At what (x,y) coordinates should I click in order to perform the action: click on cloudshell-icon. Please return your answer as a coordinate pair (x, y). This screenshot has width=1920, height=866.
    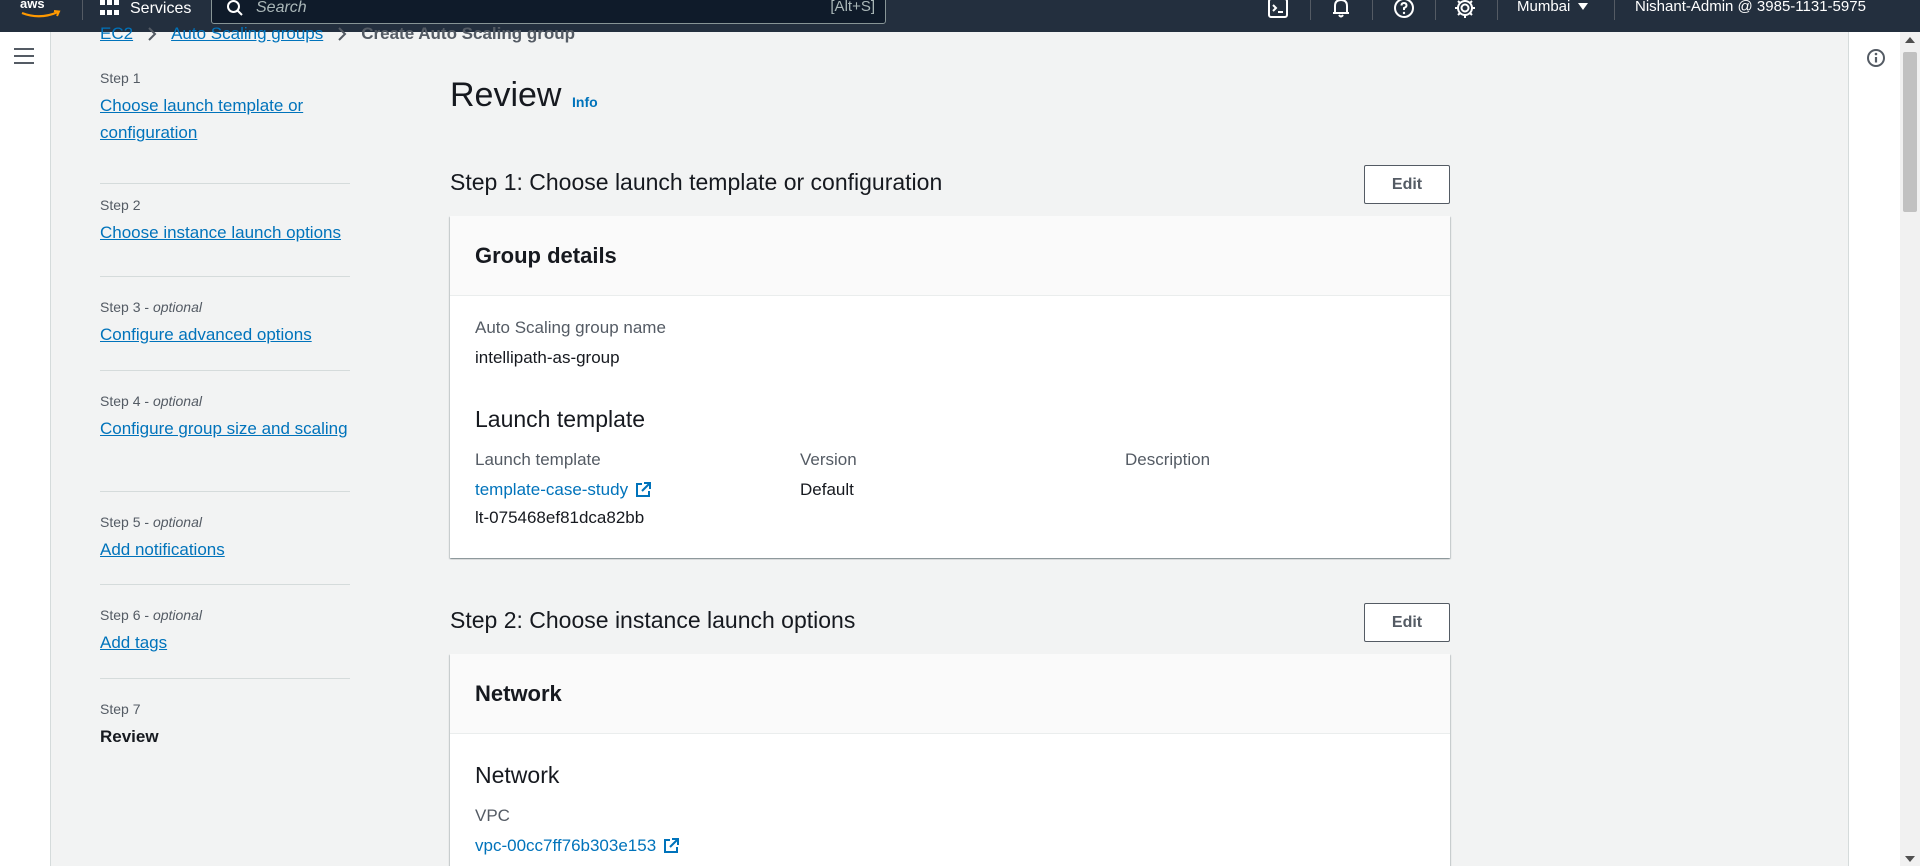
    Looking at the image, I should click on (1278, 10).